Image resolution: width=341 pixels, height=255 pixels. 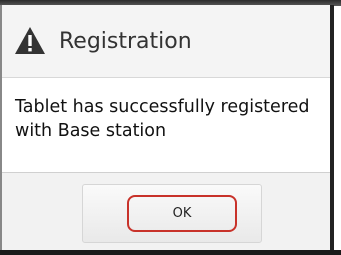 What do you see at coordinates (182, 213) in the screenshot?
I see `ok-button: OK` at bounding box center [182, 213].